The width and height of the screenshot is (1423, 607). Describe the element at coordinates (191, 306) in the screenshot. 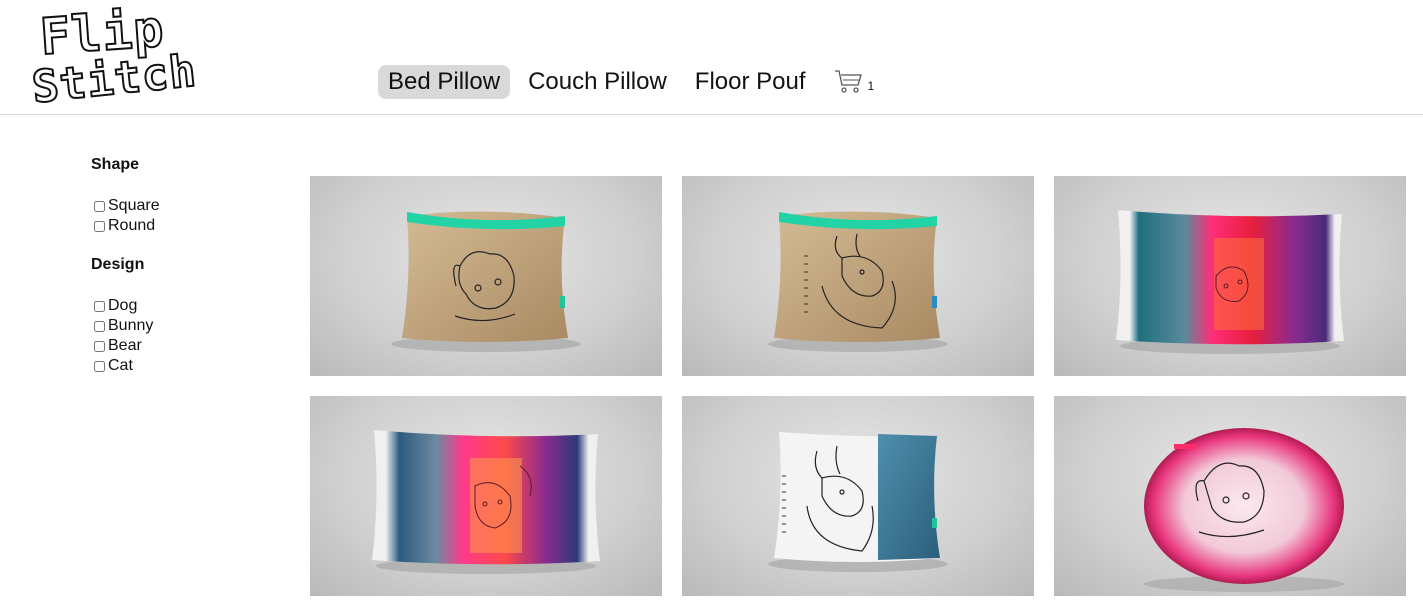

I see `filter-option-dog: Dog` at that location.